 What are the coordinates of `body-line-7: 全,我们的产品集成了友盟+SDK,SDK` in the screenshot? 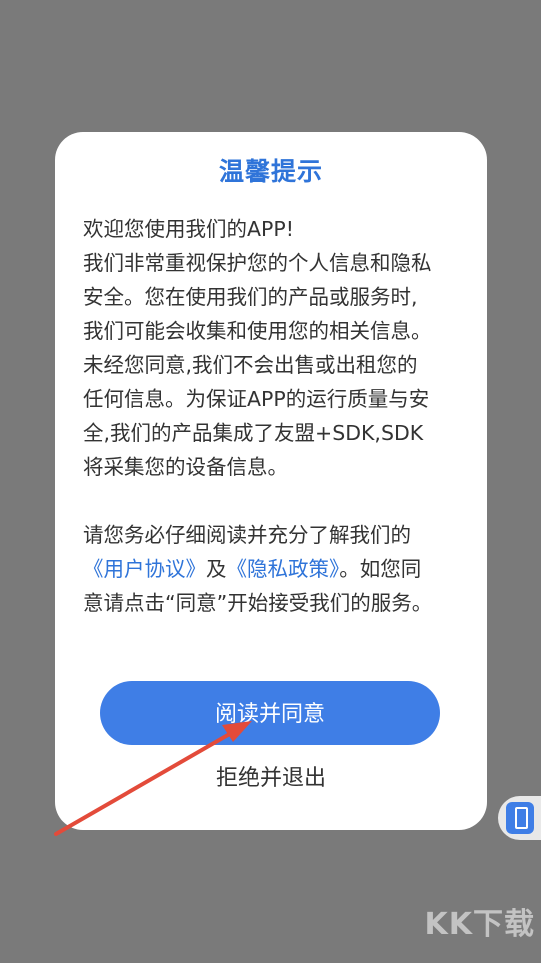 It's located at (253, 433).